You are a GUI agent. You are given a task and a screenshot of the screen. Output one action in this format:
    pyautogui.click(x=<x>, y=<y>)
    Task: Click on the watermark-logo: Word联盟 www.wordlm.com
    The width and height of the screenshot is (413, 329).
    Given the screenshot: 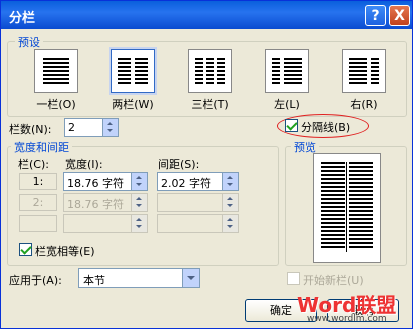 What is the action you would take?
    pyautogui.click(x=353, y=308)
    